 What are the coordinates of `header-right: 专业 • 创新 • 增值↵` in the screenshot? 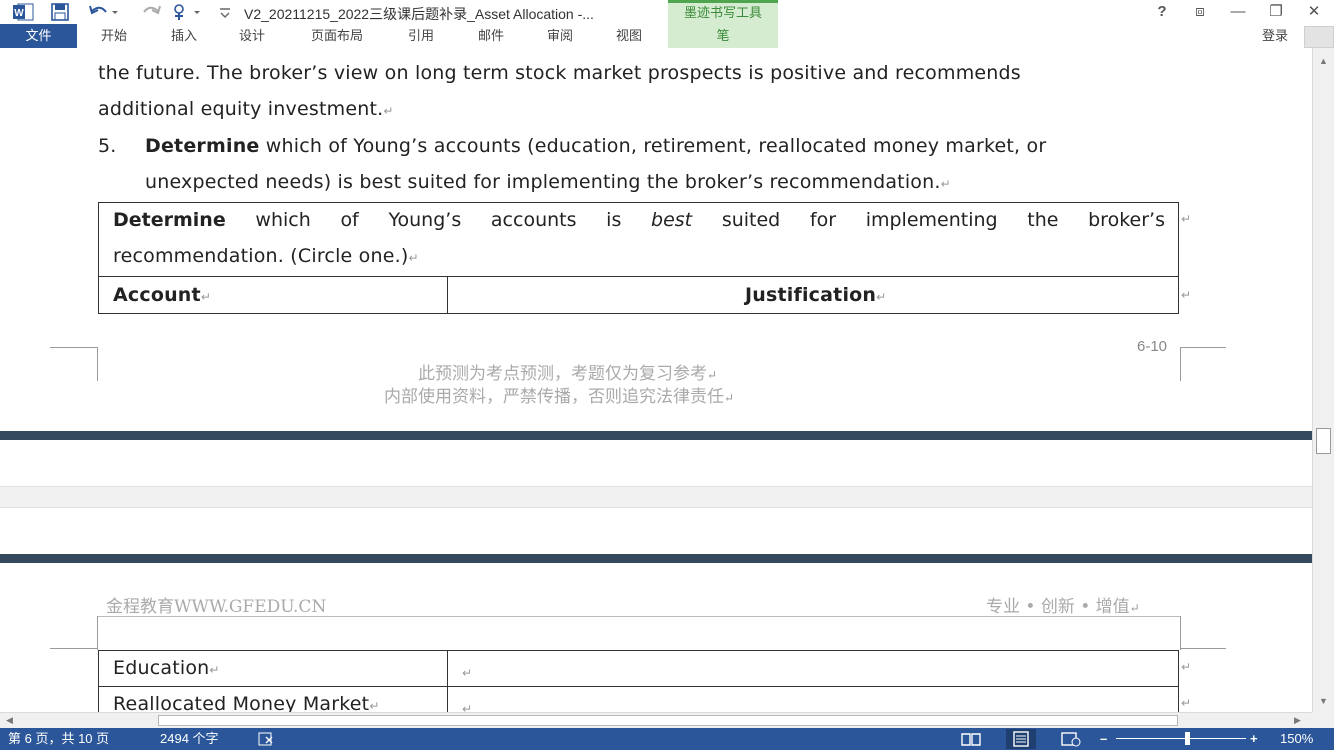 It's located at (1063, 607).